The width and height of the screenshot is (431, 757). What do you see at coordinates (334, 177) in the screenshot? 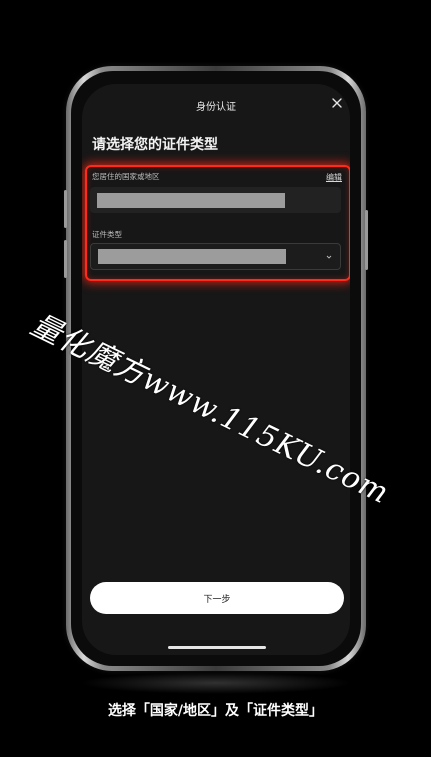
I see `edit-link: 编辑` at bounding box center [334, 177].